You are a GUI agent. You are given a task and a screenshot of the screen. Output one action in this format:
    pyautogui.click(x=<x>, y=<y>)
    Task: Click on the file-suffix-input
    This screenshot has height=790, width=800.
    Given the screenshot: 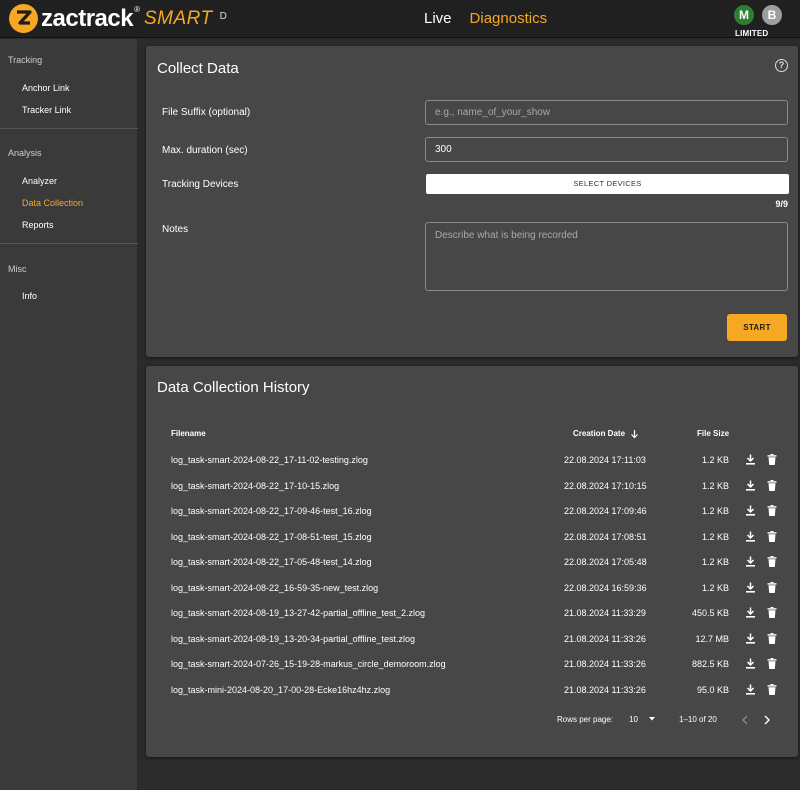 What is the action you would take?
    pyautogui.click(x=606, y=112)
    